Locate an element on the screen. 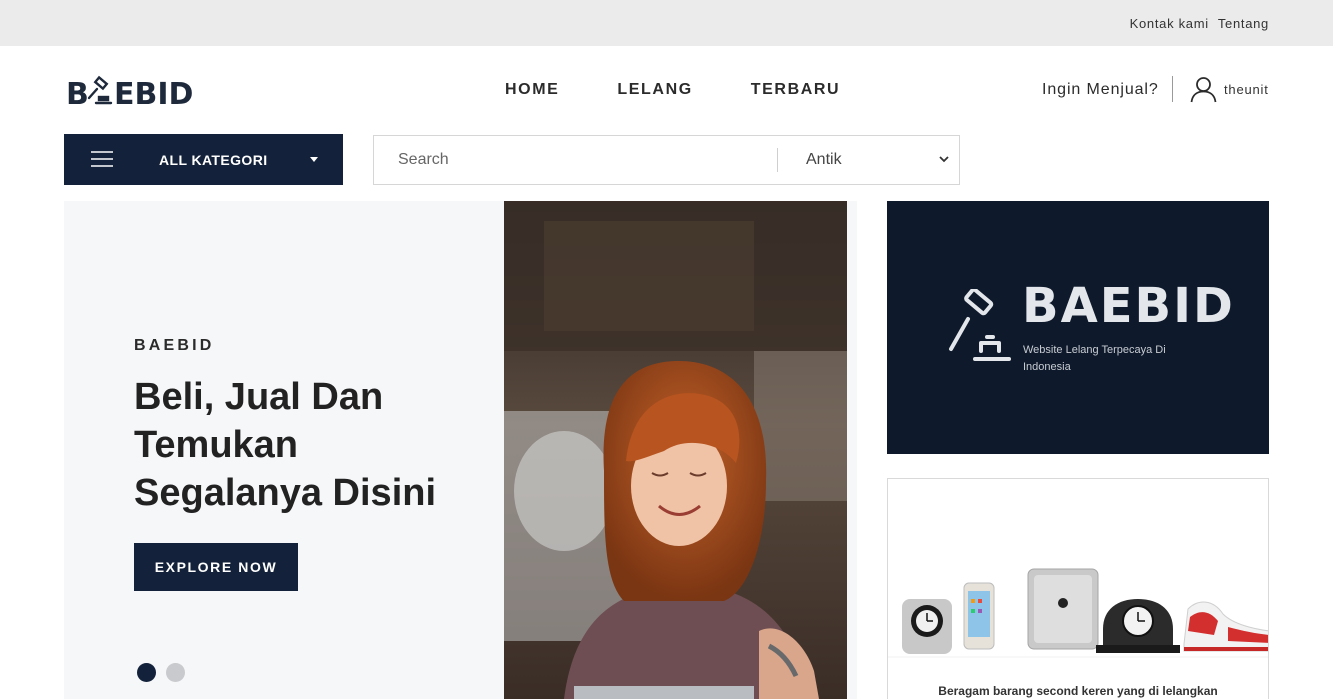  svg-text: B is located at coordinates (77, 92).